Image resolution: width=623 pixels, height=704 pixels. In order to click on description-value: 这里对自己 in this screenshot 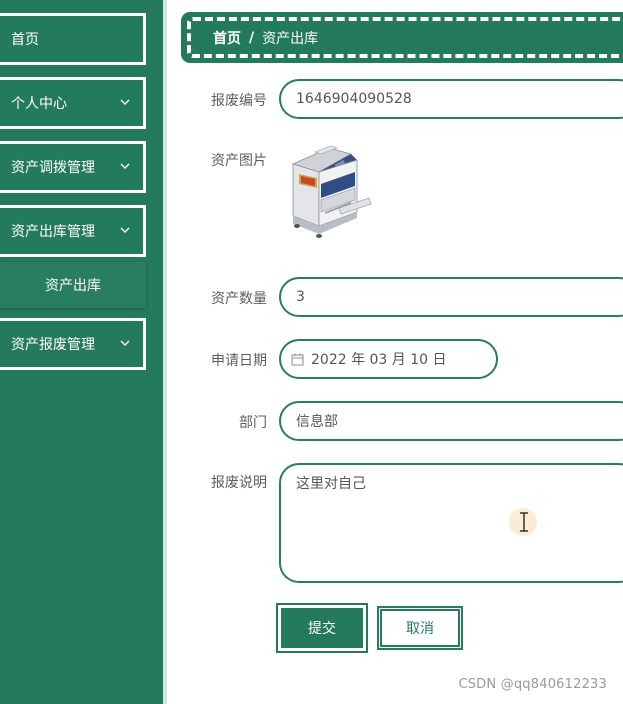, I will do `click(331, 484)`.